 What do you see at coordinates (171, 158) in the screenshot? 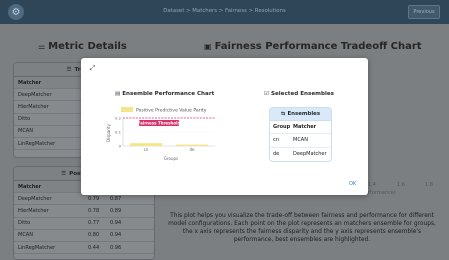
I see `x-axis-label: Groups` at bounding box center [171, 158].